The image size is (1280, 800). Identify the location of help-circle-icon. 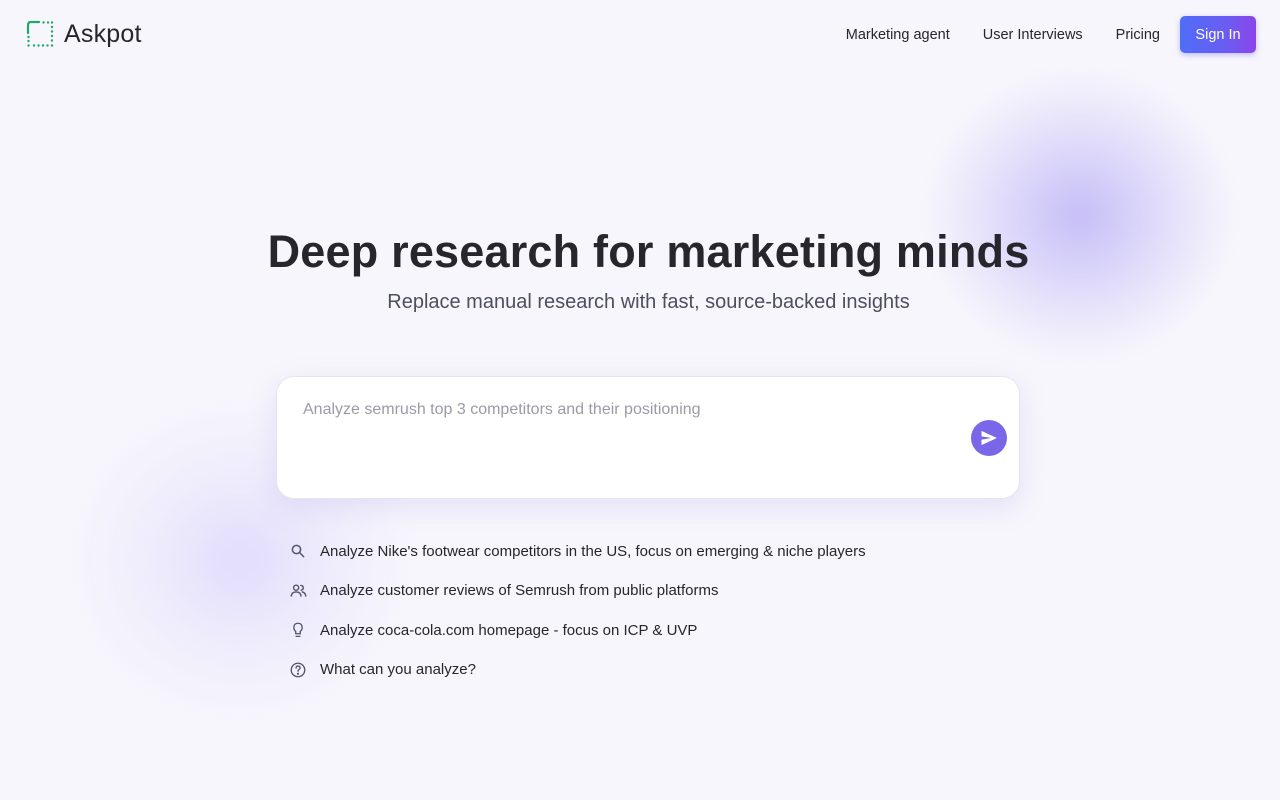
(298, 670).